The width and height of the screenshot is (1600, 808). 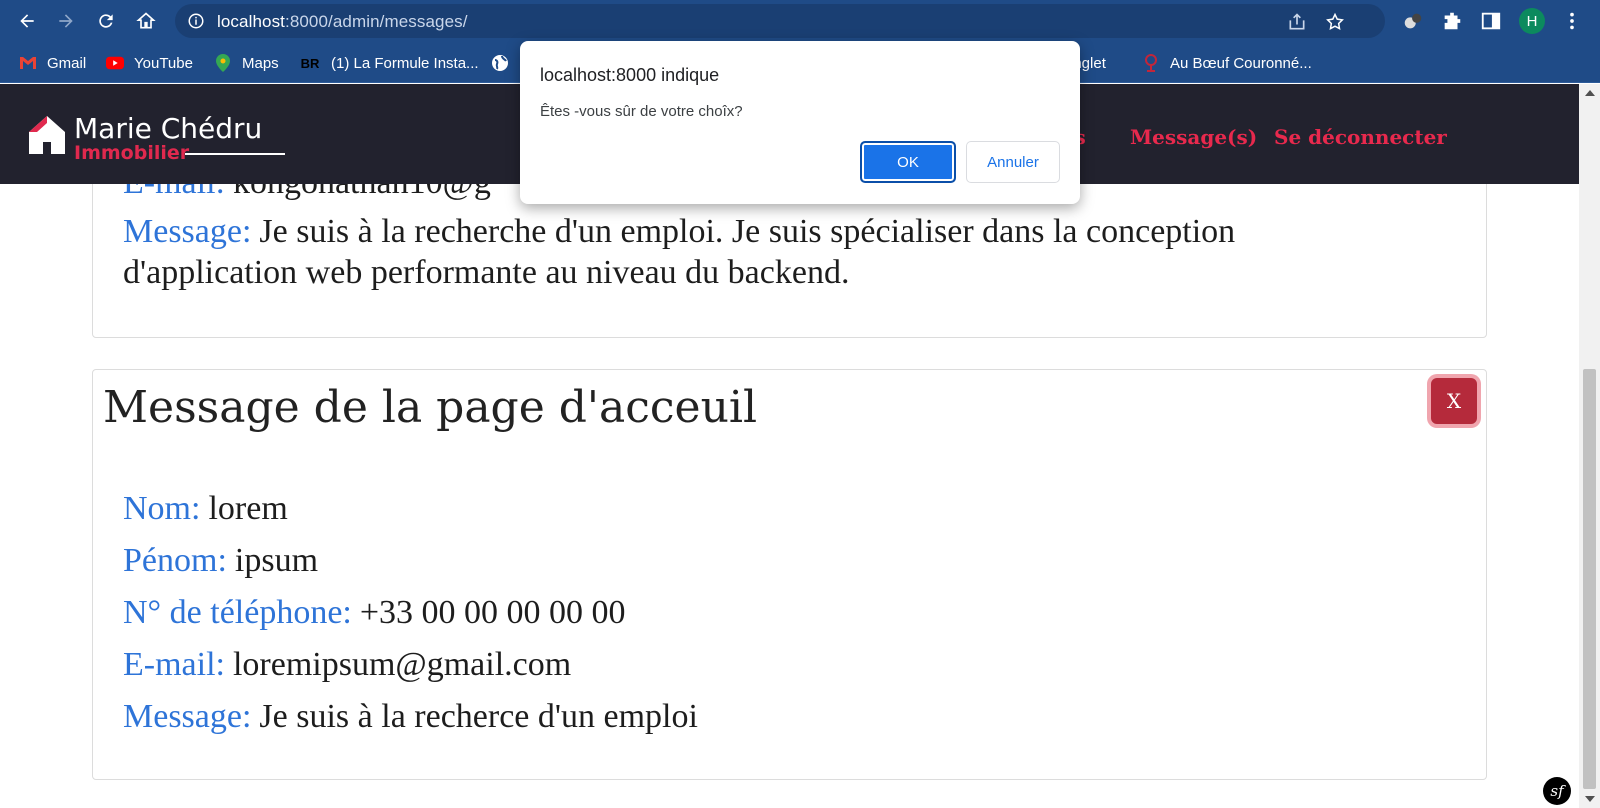 What do you see at coordinates (780, 21) in the screenshot?
I see `address-bar: localhost:8000/admin/messages/` at bounding box center [780, 21].